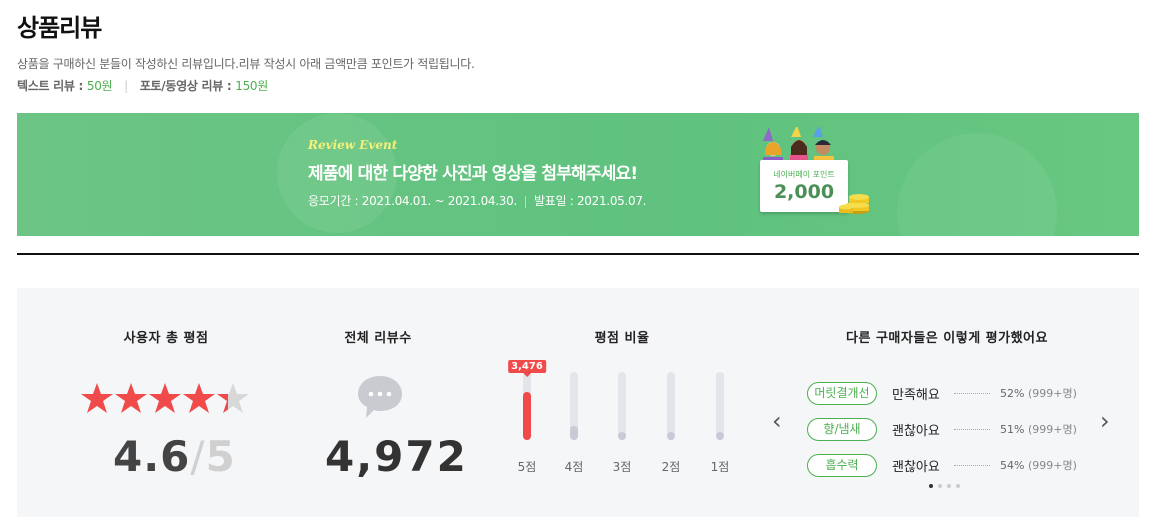 This screenshot has height=517, width=1153. Describe the element at coordinates (220, 456) in the screenshot. I see `rating-max: 5` at that location.